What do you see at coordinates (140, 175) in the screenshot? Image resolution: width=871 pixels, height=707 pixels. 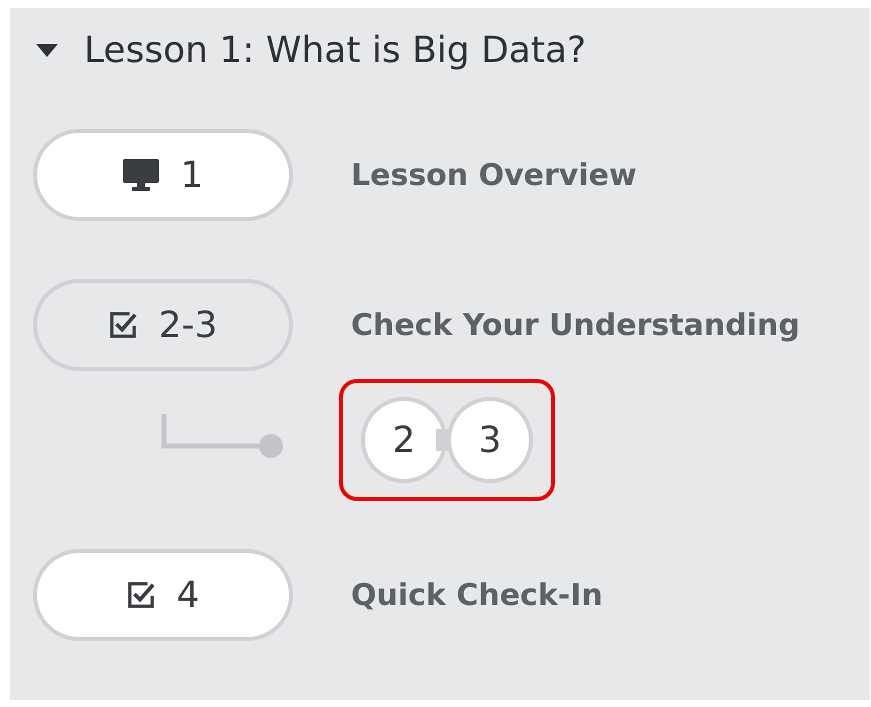 I see `monitor-icon` at bounding box center [140, 175].